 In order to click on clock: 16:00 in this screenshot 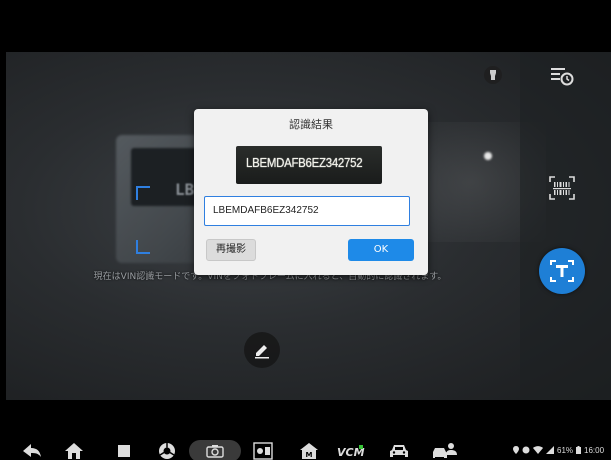, I will do `click(594, 450)`.